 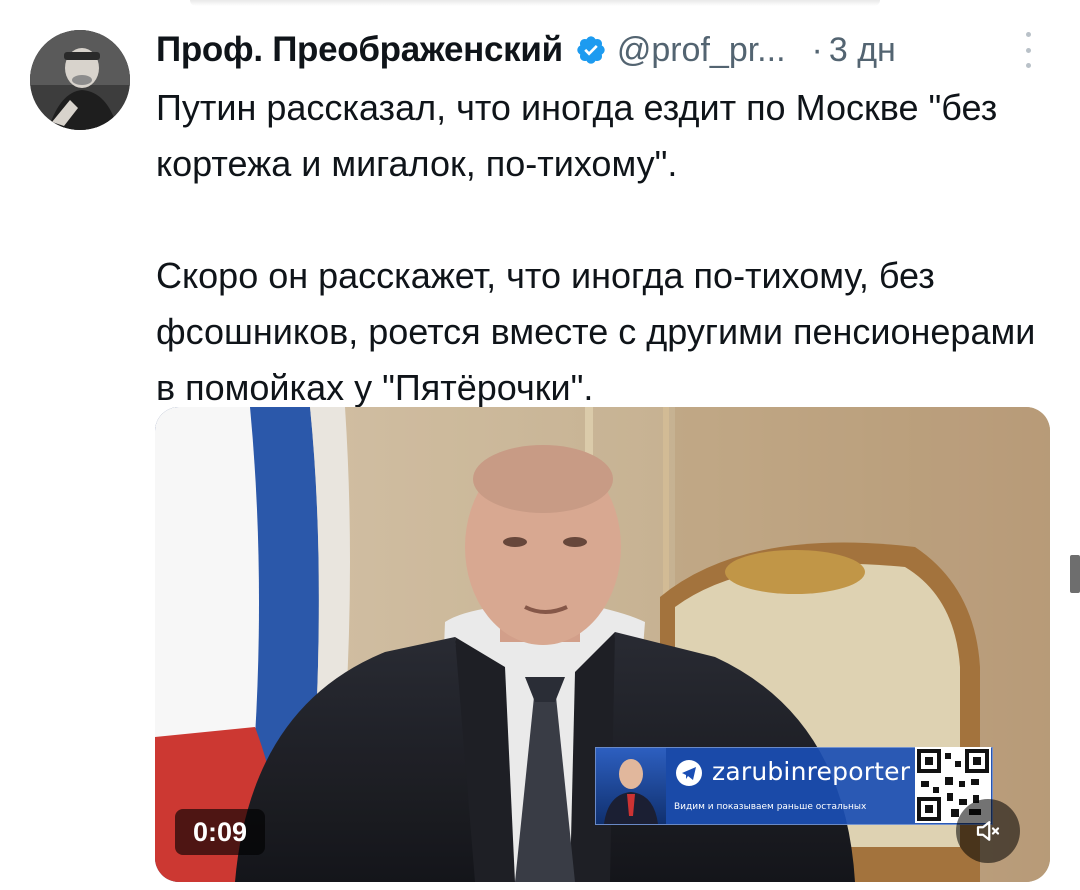 I want to click on avatar-photo, so click(x=80, y=80).